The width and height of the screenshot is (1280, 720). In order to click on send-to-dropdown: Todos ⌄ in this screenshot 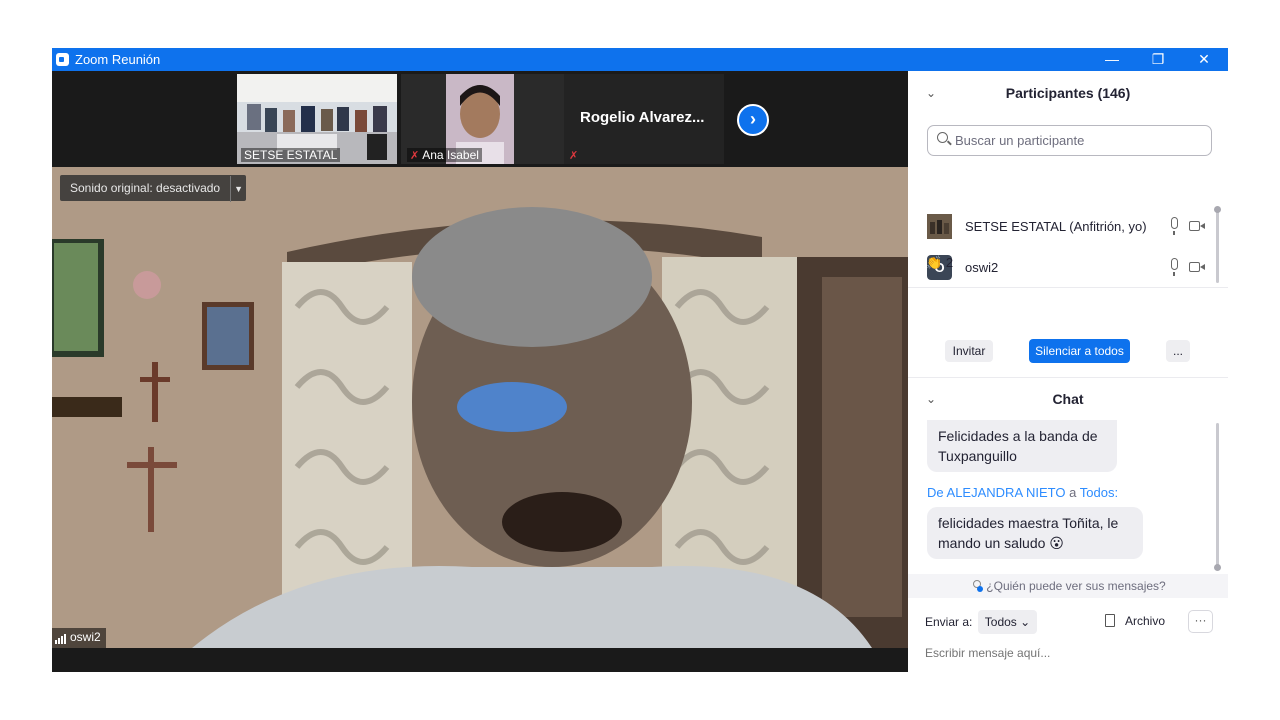, I will do `click(1007, 622)`.